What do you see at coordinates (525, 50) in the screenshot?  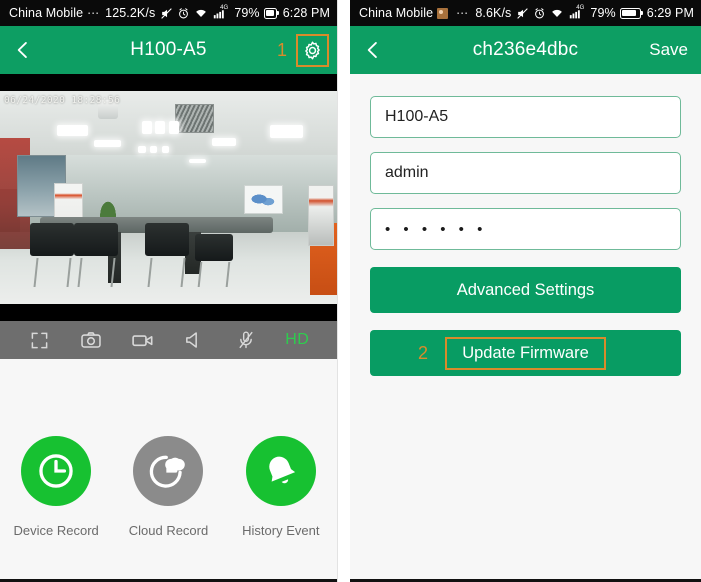 I see `app-header-right: ch236e4dbc Save` at bounding box center [525, 50].